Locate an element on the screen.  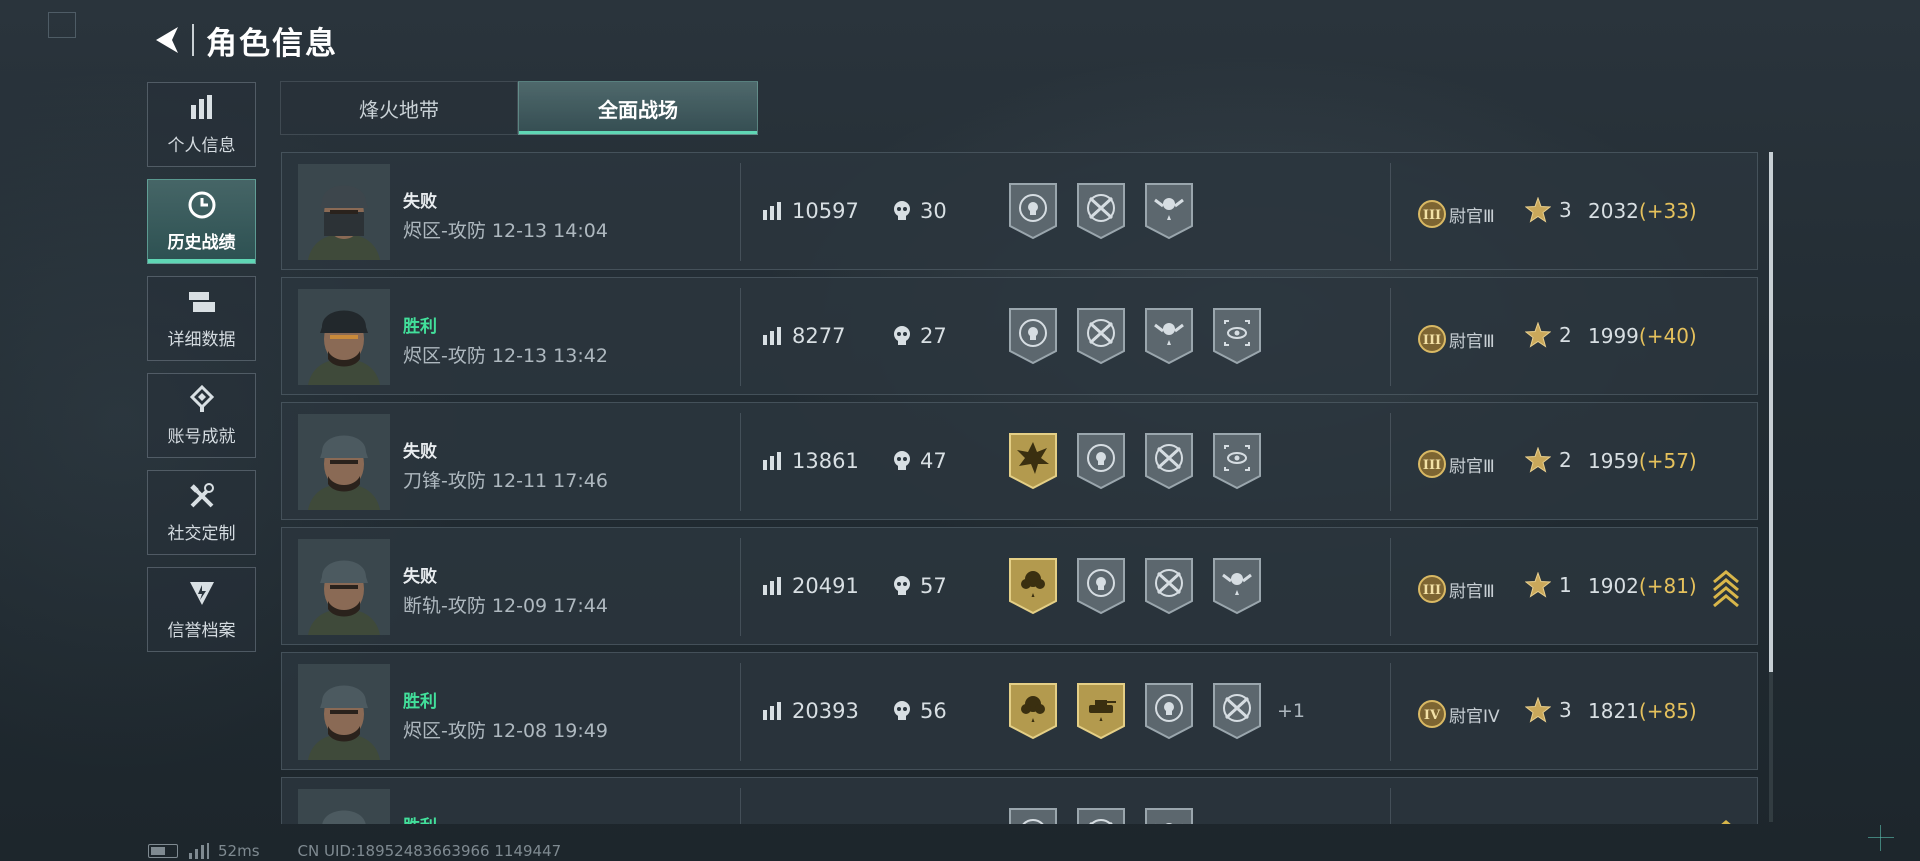
kills-value: 56 is located at coordinates (933, 711).